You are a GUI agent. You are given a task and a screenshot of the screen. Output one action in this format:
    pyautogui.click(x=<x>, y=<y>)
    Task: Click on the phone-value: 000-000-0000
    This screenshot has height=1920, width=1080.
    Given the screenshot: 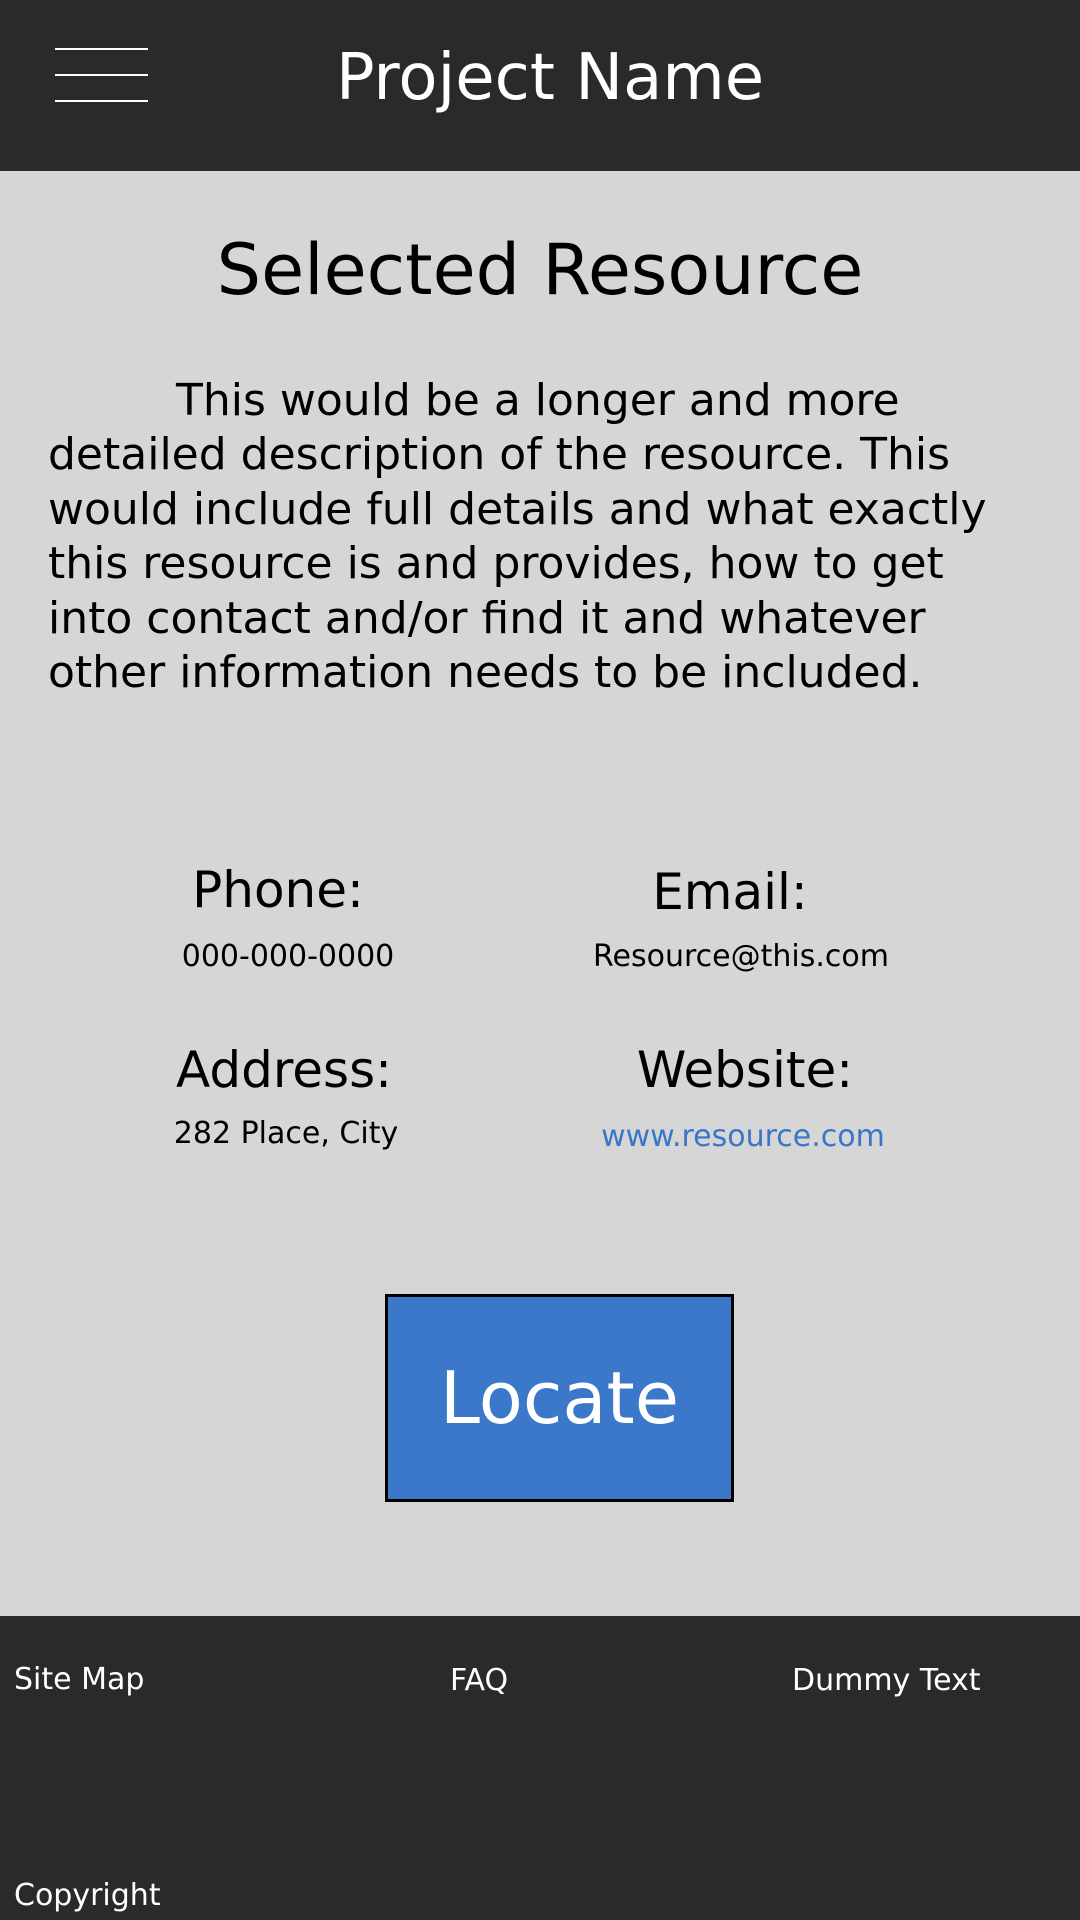 What is the action you would take?
    pyautogui.click(x=288, y=956)
    